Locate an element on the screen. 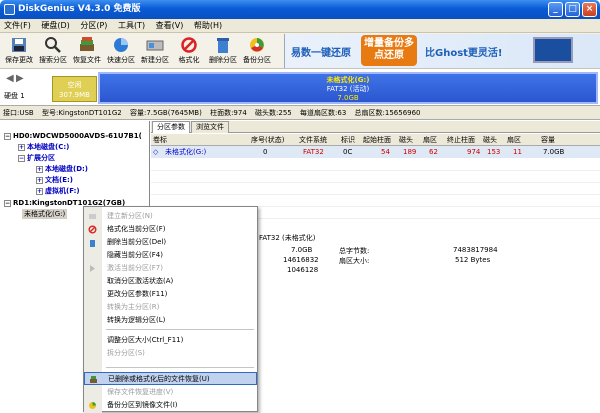 The image size is (600, 413). col-sector: 扇区 is located at coordinates (430, 140).